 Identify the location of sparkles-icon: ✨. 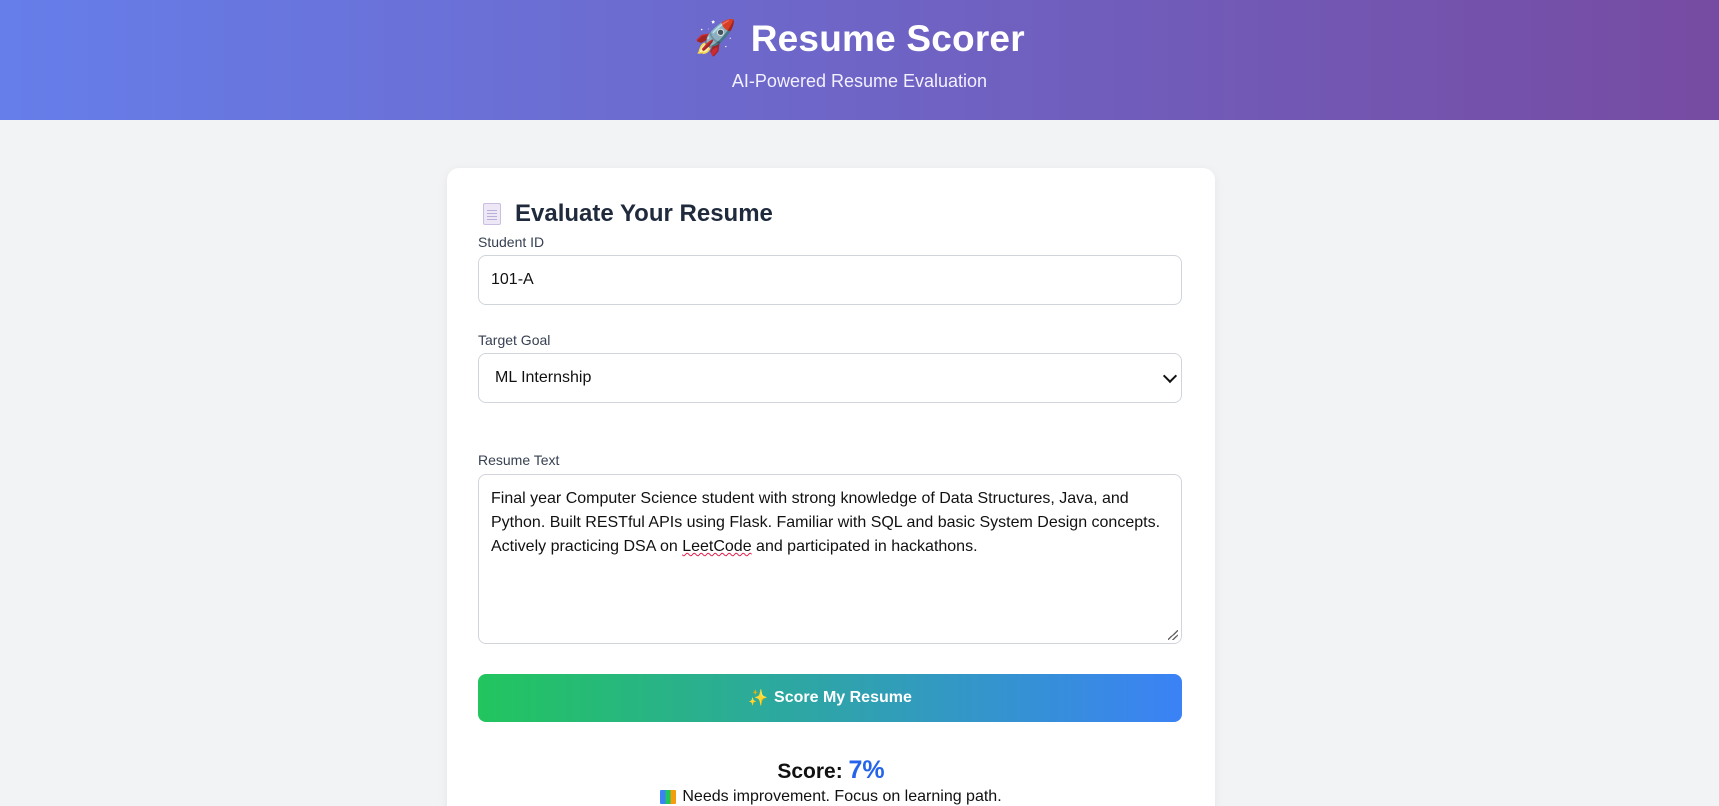
(758, 698).